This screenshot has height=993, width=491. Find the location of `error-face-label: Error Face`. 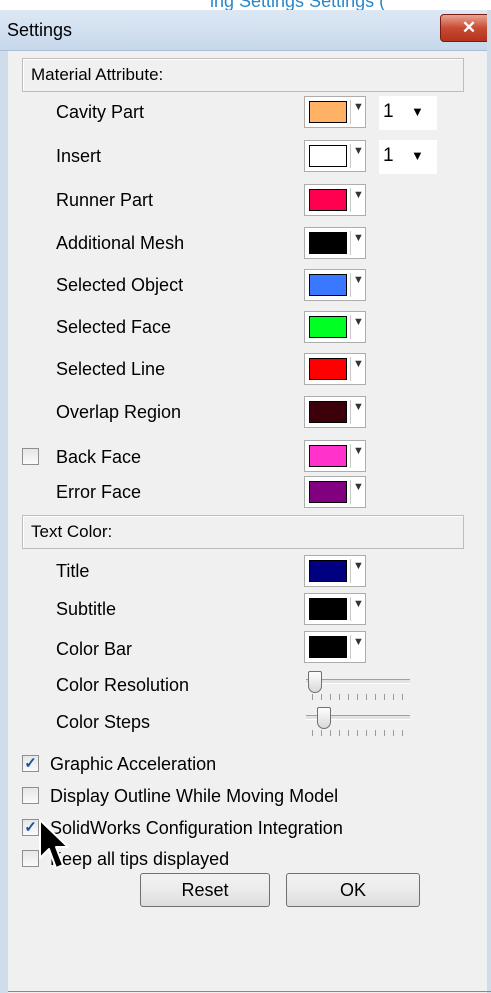

error-face-label: Error Face is located at coordinates (99, 492).